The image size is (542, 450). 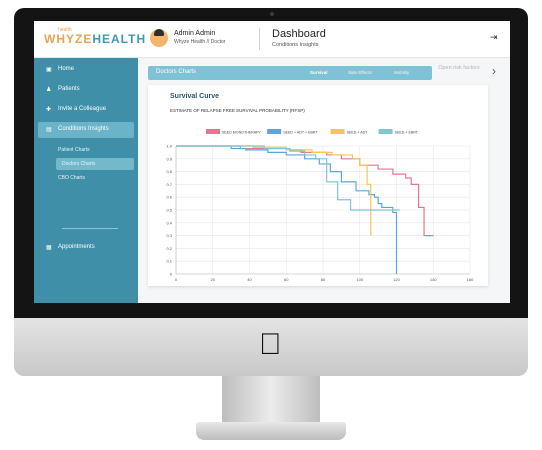 What do you see at coordinates (259, 39) in the screenshot?
I see `header-divider` at bounding box center [259, 39].